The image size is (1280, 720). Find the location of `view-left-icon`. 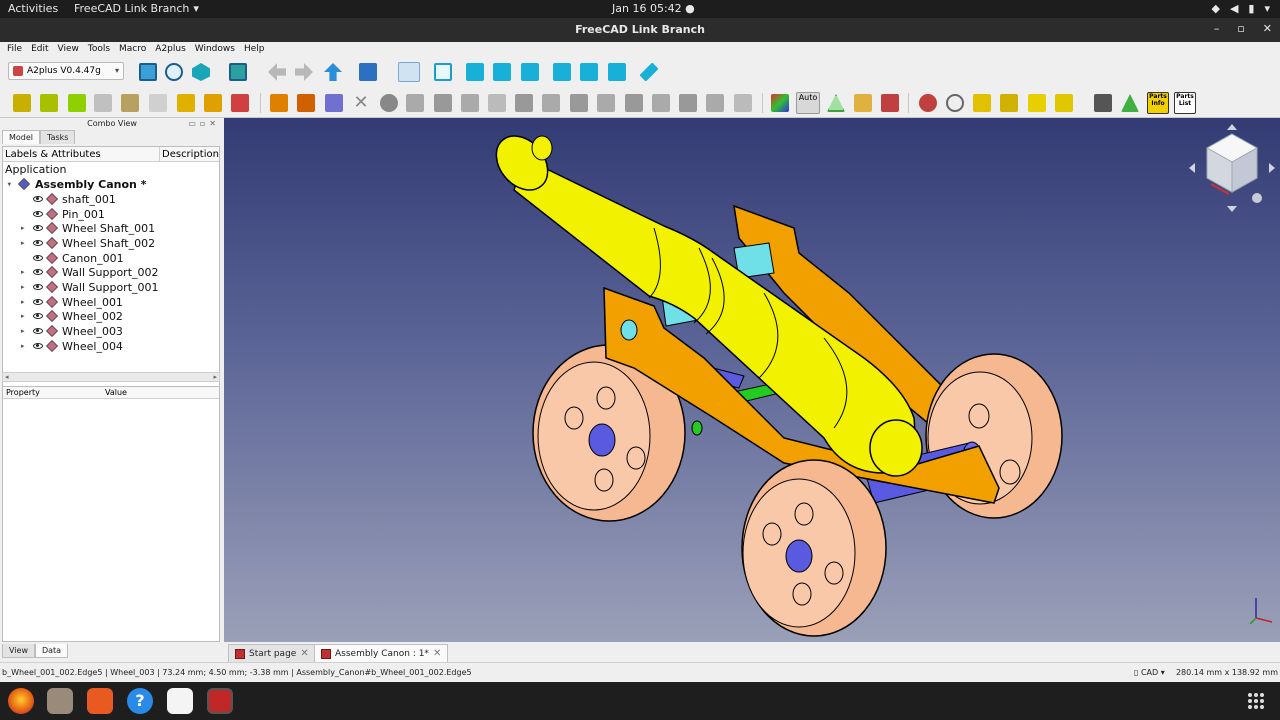

view-left-icon is located at coordinates (617, 72).